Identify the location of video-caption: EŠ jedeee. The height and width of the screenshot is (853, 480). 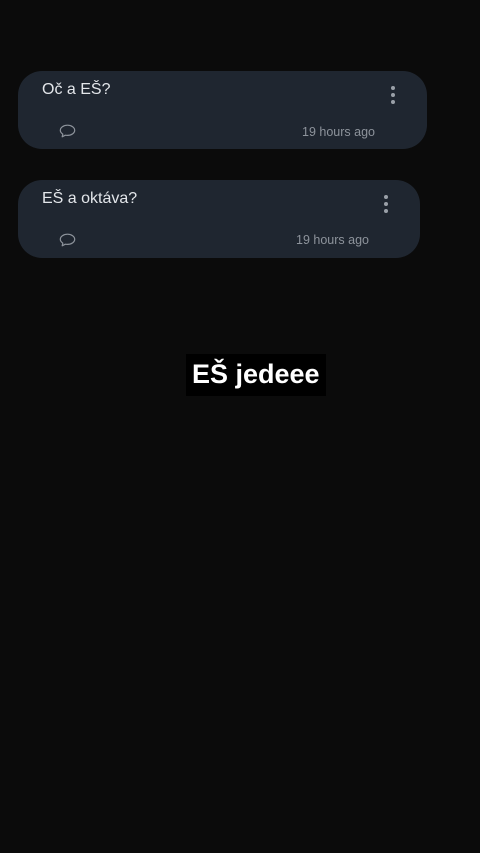
(256, 375).